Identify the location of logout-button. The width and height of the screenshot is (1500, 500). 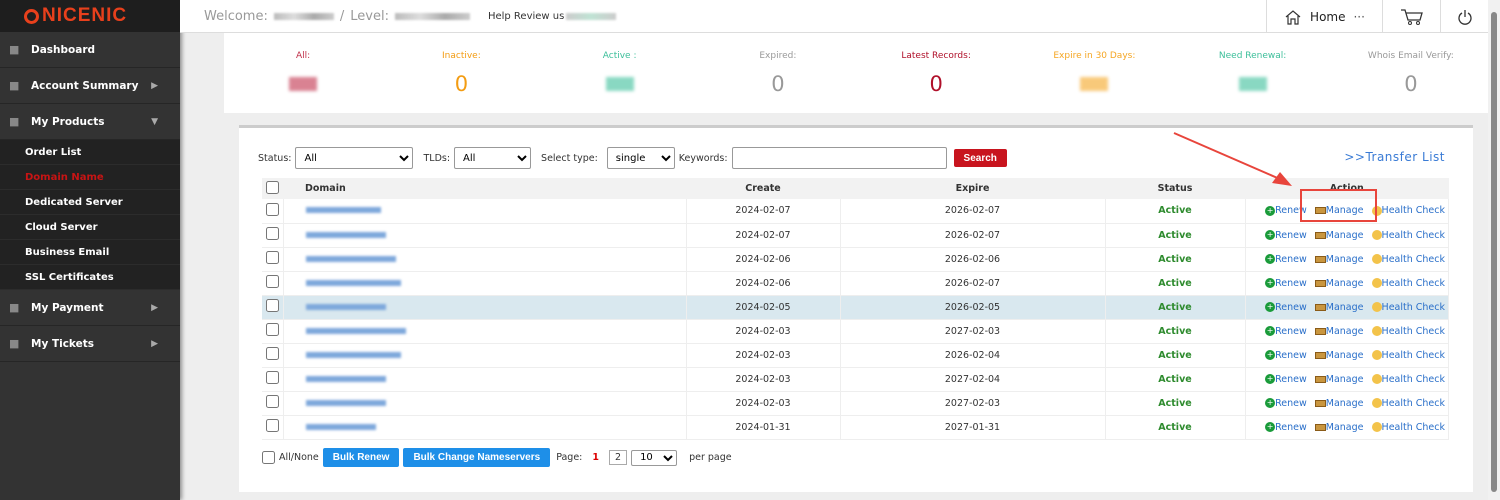
(1464, 16).